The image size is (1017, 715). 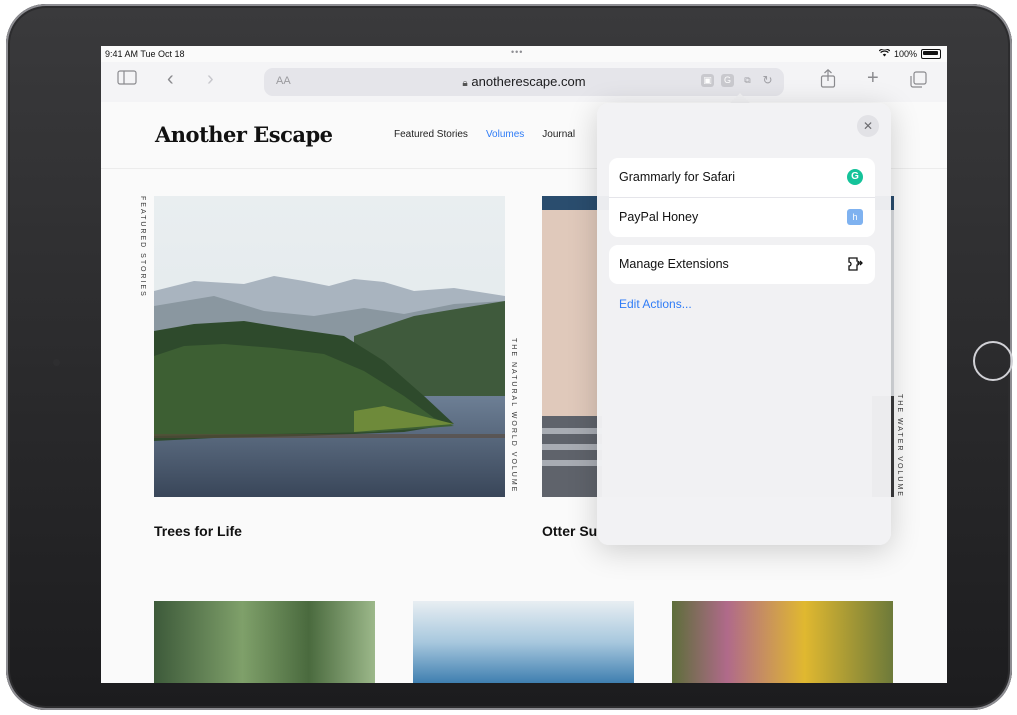 What do you see at coordinates (674, 264) in the screenshot?
I see `manage-extensions-label: Manage Extensions` at bounding box center [674, 264].